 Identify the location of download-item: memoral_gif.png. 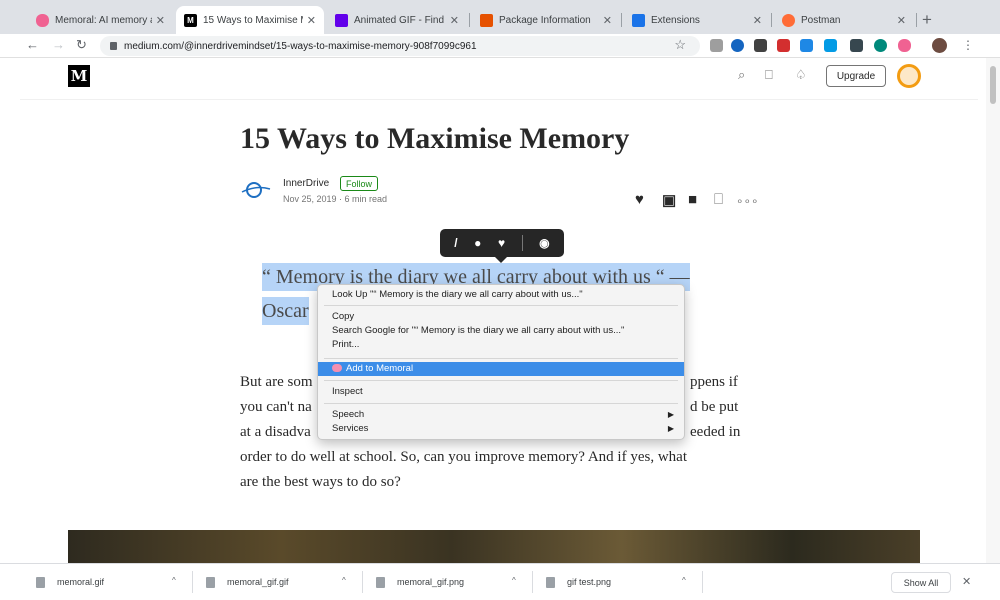
(420, 582).